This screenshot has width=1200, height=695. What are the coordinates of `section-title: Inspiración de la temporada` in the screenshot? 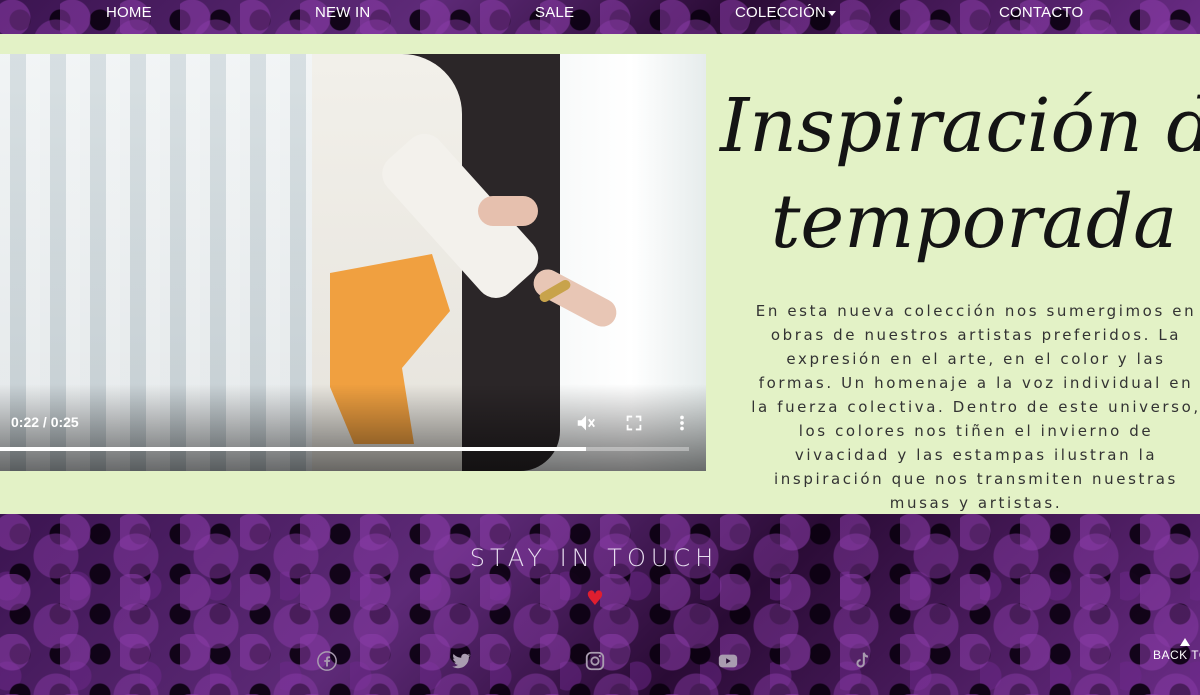 It's located at (960, 174).